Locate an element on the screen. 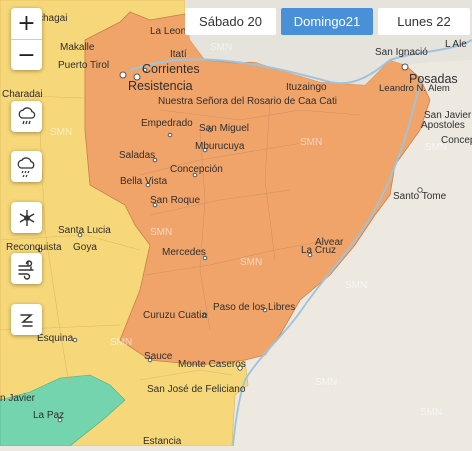 The height and width of the screenshot is (451, 472). place-label: Santa Lucia is located at coordinates (84, 230).